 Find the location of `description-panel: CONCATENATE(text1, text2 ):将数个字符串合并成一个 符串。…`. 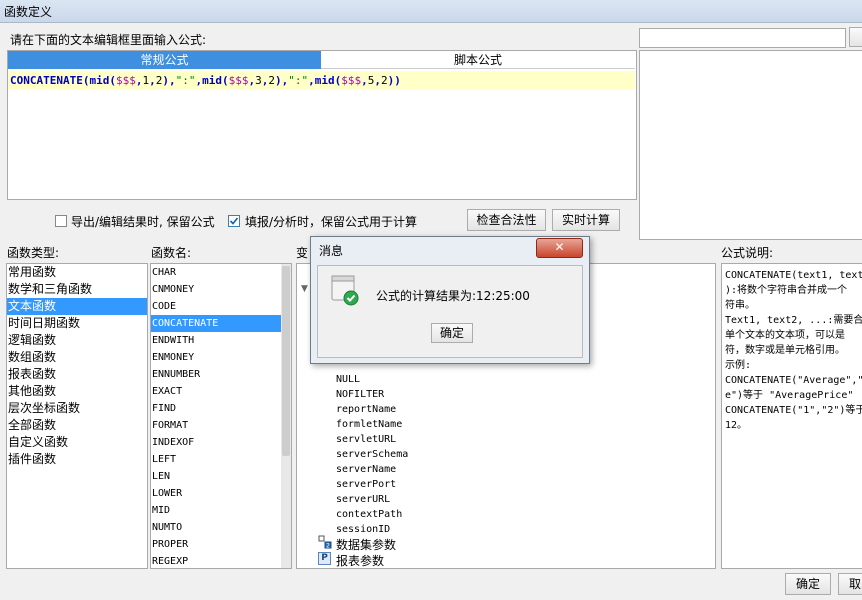

description-panel: CONCATENATE(text1, text2 ):将数个字符串合并成一个 符串。… is located at coordinates (791, 416).